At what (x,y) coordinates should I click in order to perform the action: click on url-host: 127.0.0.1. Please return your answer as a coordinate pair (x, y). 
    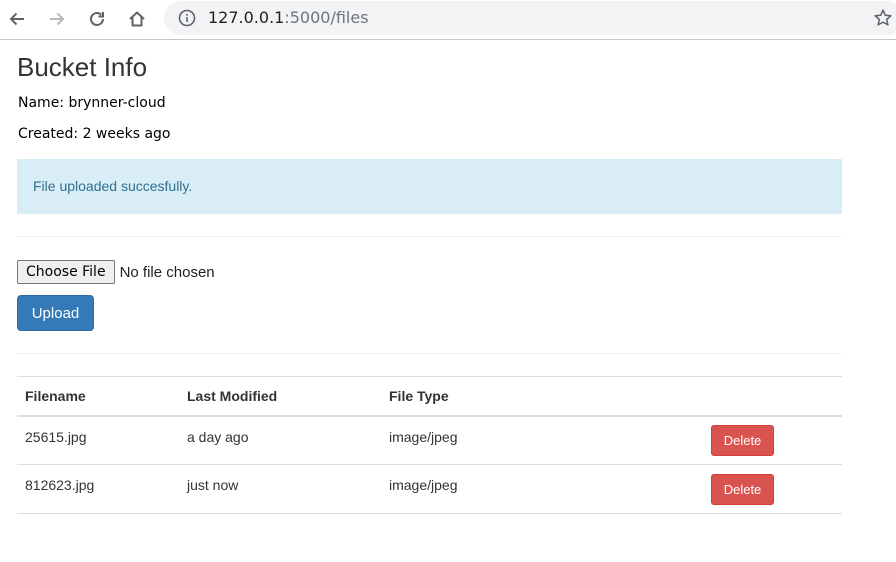
    Looking at the image, I should click on (246, 17).